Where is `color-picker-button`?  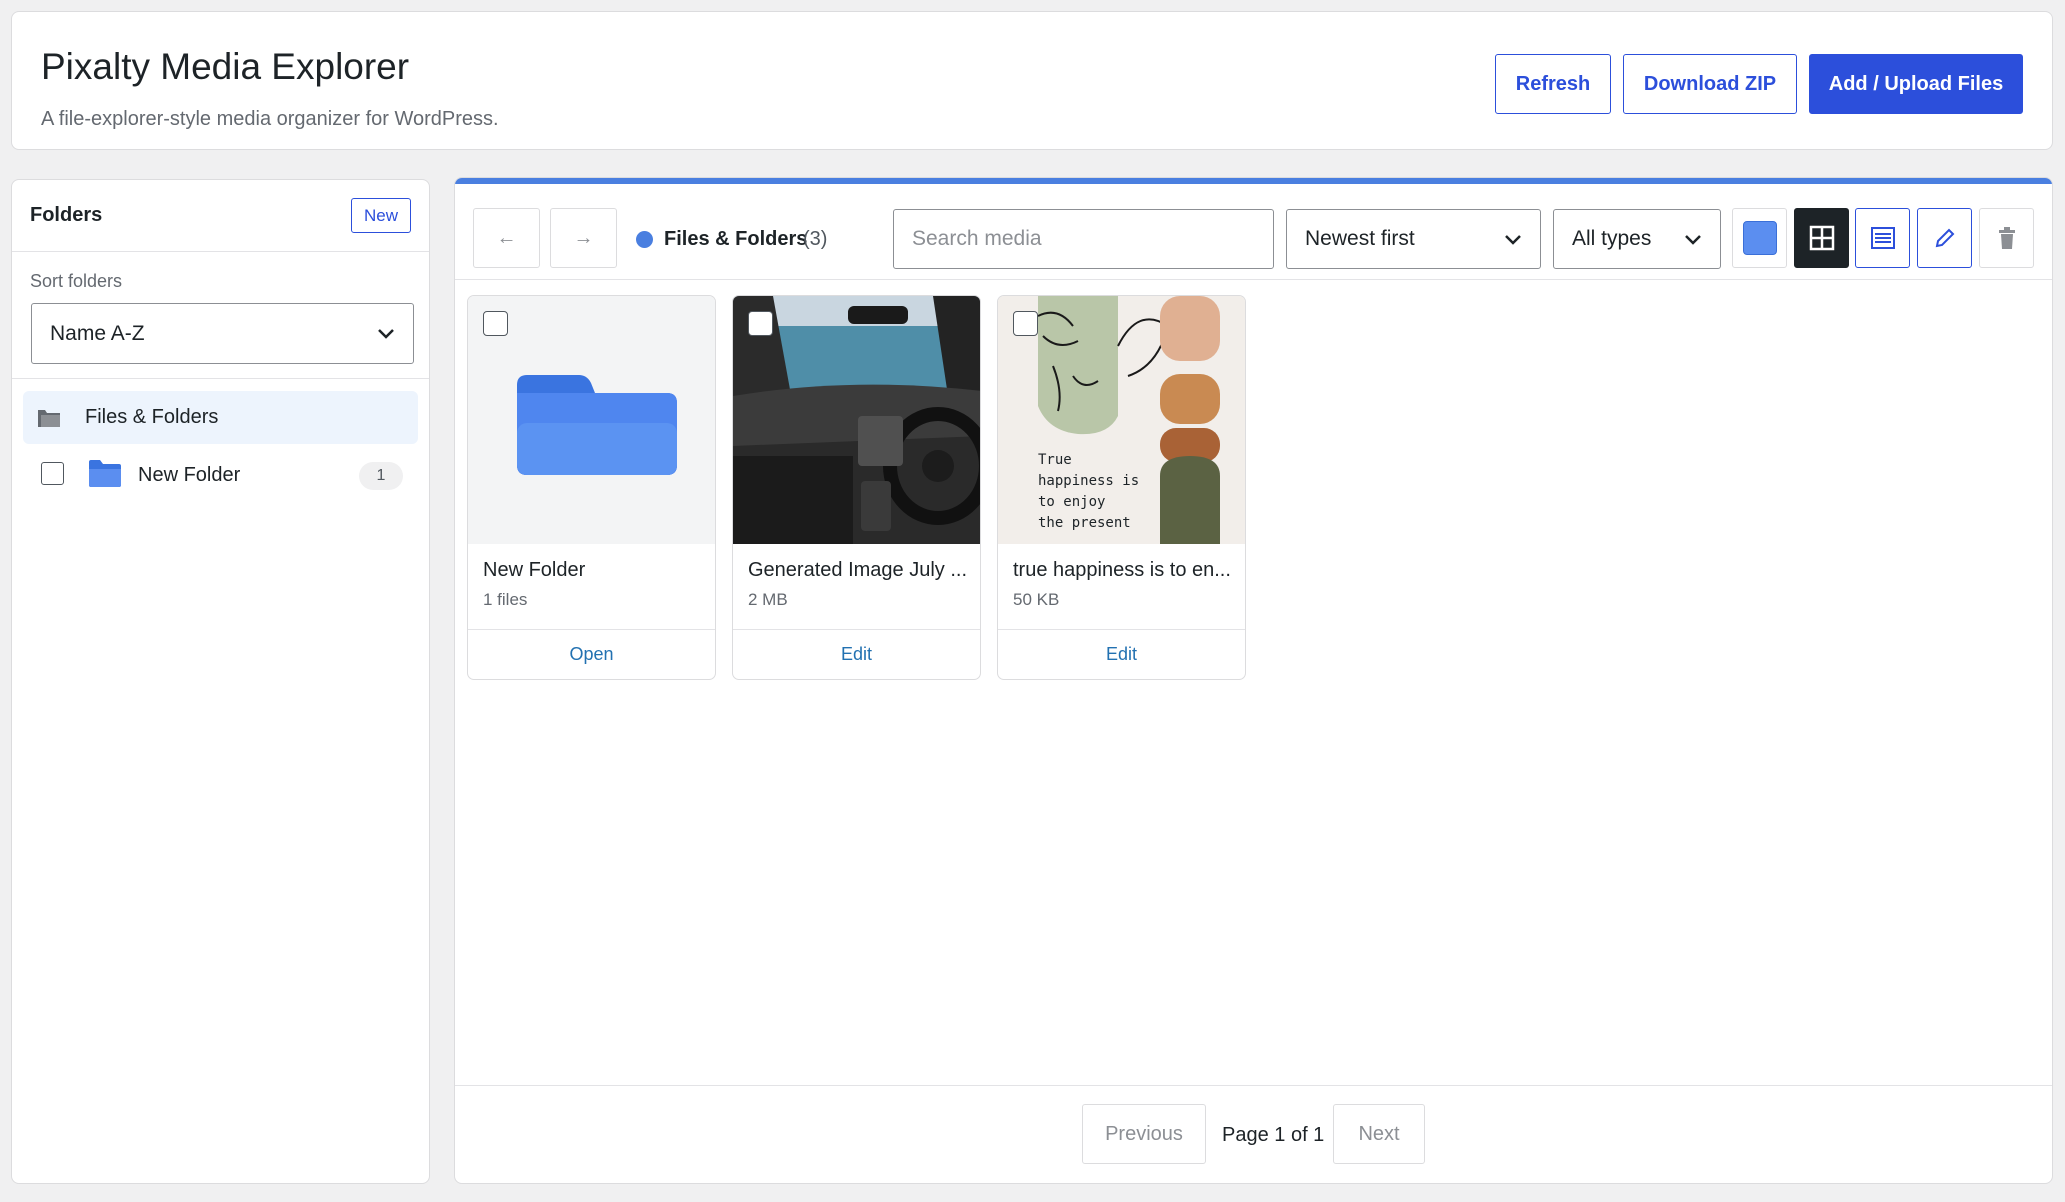
color-picker-button is located at coordinates (1759, 238).